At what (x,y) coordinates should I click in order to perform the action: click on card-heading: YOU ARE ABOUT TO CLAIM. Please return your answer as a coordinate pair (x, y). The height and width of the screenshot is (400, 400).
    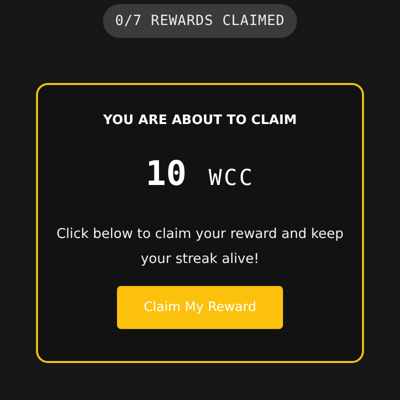
    Looking at the image, I should click on (200, 120).